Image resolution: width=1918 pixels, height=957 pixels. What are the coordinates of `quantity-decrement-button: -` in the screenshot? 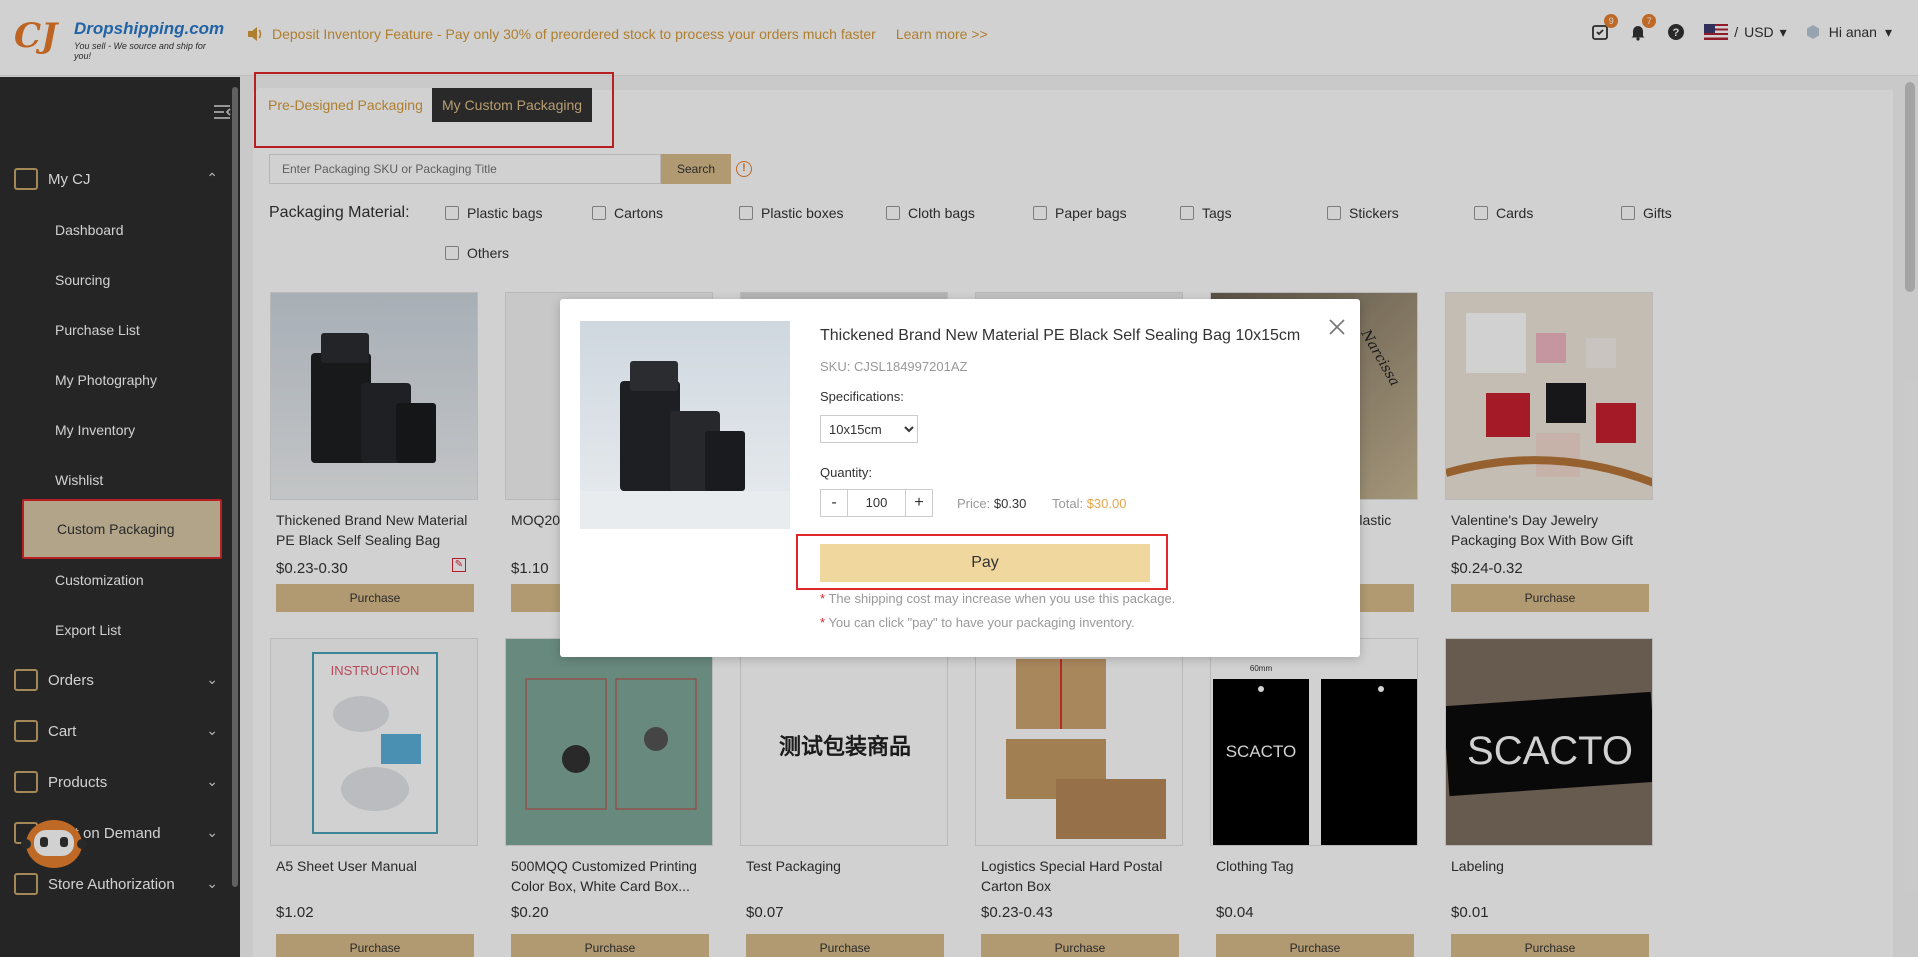 It's located at (834, 503).